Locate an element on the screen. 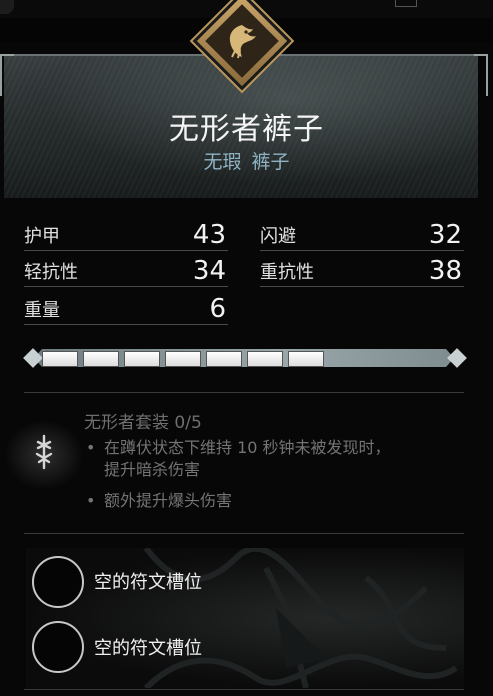 The height and width of the screenshot is (696, 493). stat-label: 闪避 is located at coordinates (278, 236).